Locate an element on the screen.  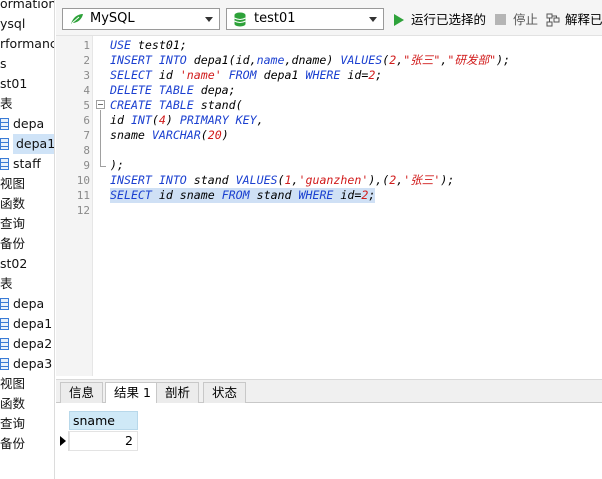
code-line: id INT(4) PRIMARY KEY, is located at coordinates (187, 120).